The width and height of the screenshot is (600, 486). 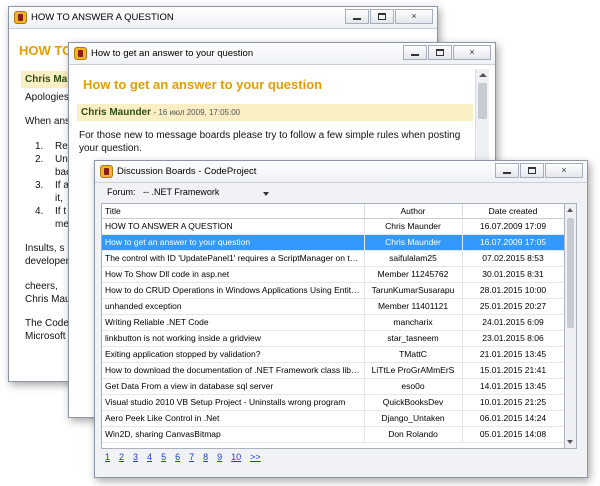 What do you see at coordinates (39, 159) in the screenshot?
I see `list-number: 2.` at bounding box center [39, 159].